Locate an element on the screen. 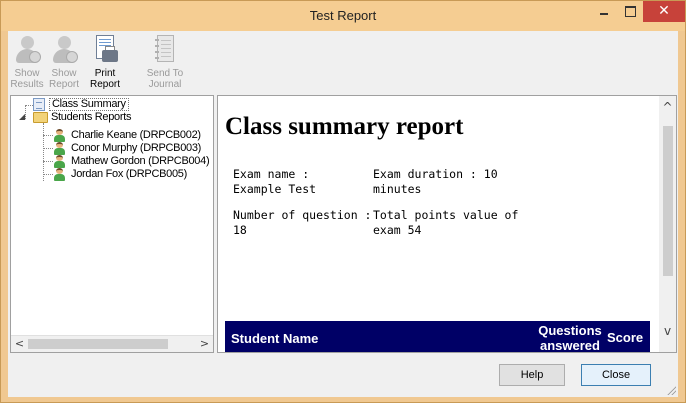 The height and width of the screenshot is (403, 686). exam-duration-line2: minutes is located at coordinates (397, 189).